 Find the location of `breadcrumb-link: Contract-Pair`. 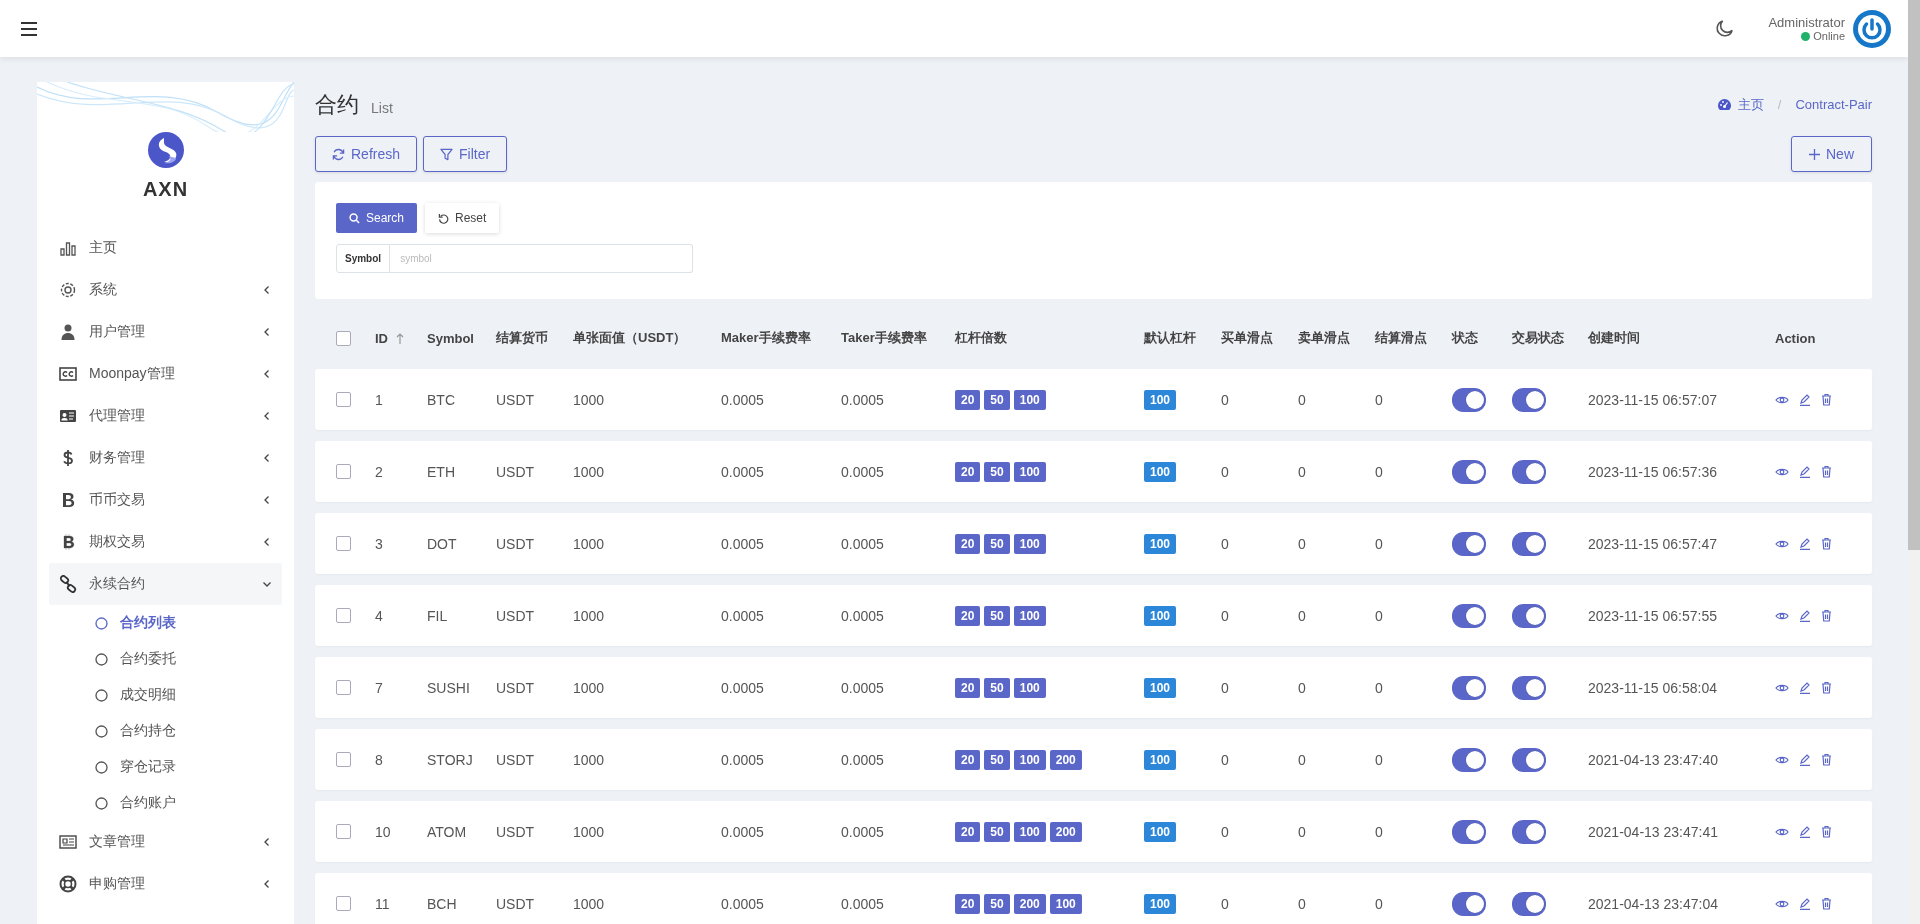

breadcrumb-link: Contract-Pair is located at coordinates (1833, 104).